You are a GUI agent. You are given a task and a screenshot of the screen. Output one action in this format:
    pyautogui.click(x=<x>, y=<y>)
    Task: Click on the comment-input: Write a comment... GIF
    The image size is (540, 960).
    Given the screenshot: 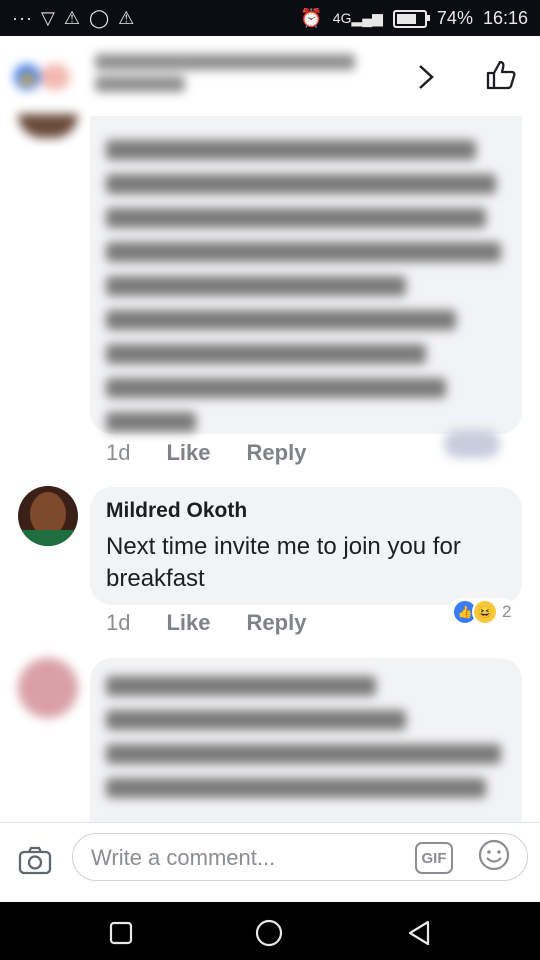 What is the action you would take?
    pyautogui.click(x=300, y=857)
    